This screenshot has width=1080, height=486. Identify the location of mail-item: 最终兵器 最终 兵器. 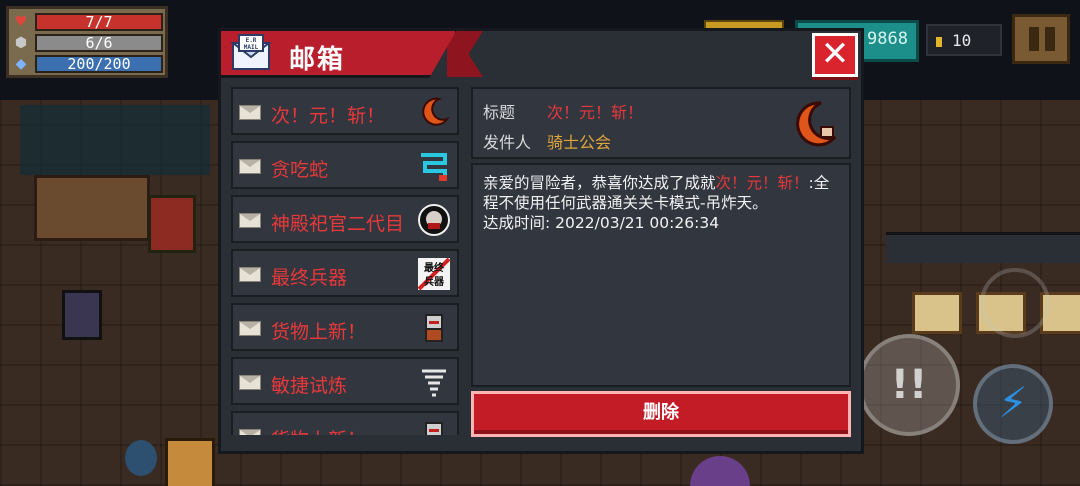
(345, 273).